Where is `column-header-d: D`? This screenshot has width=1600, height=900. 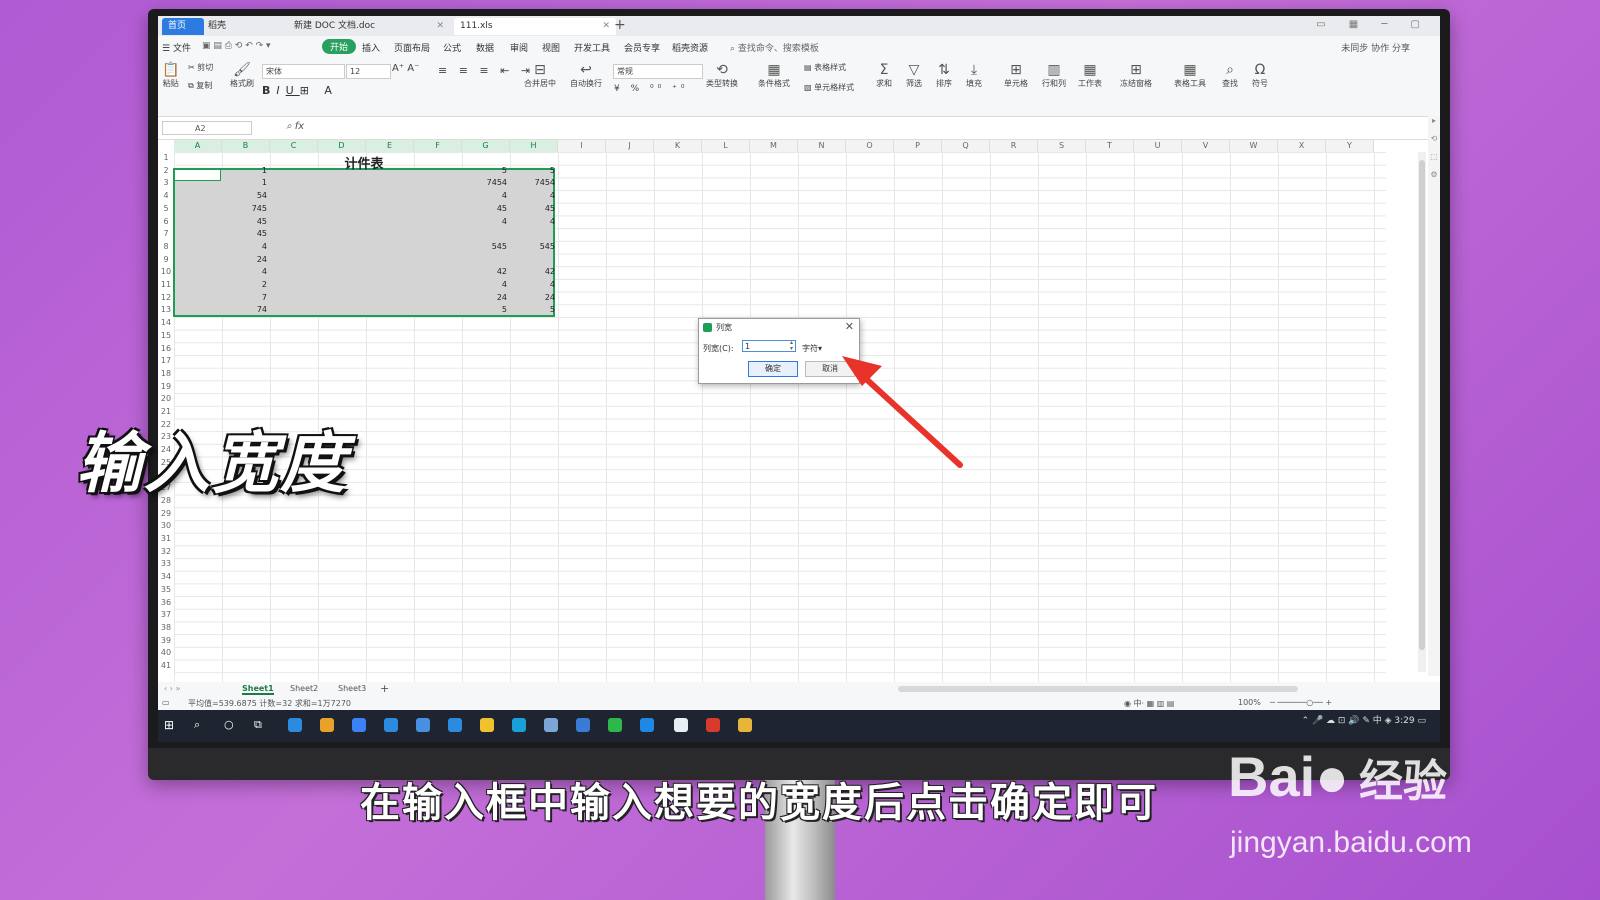 column-header-d: D is located at coordinates (342, 146).